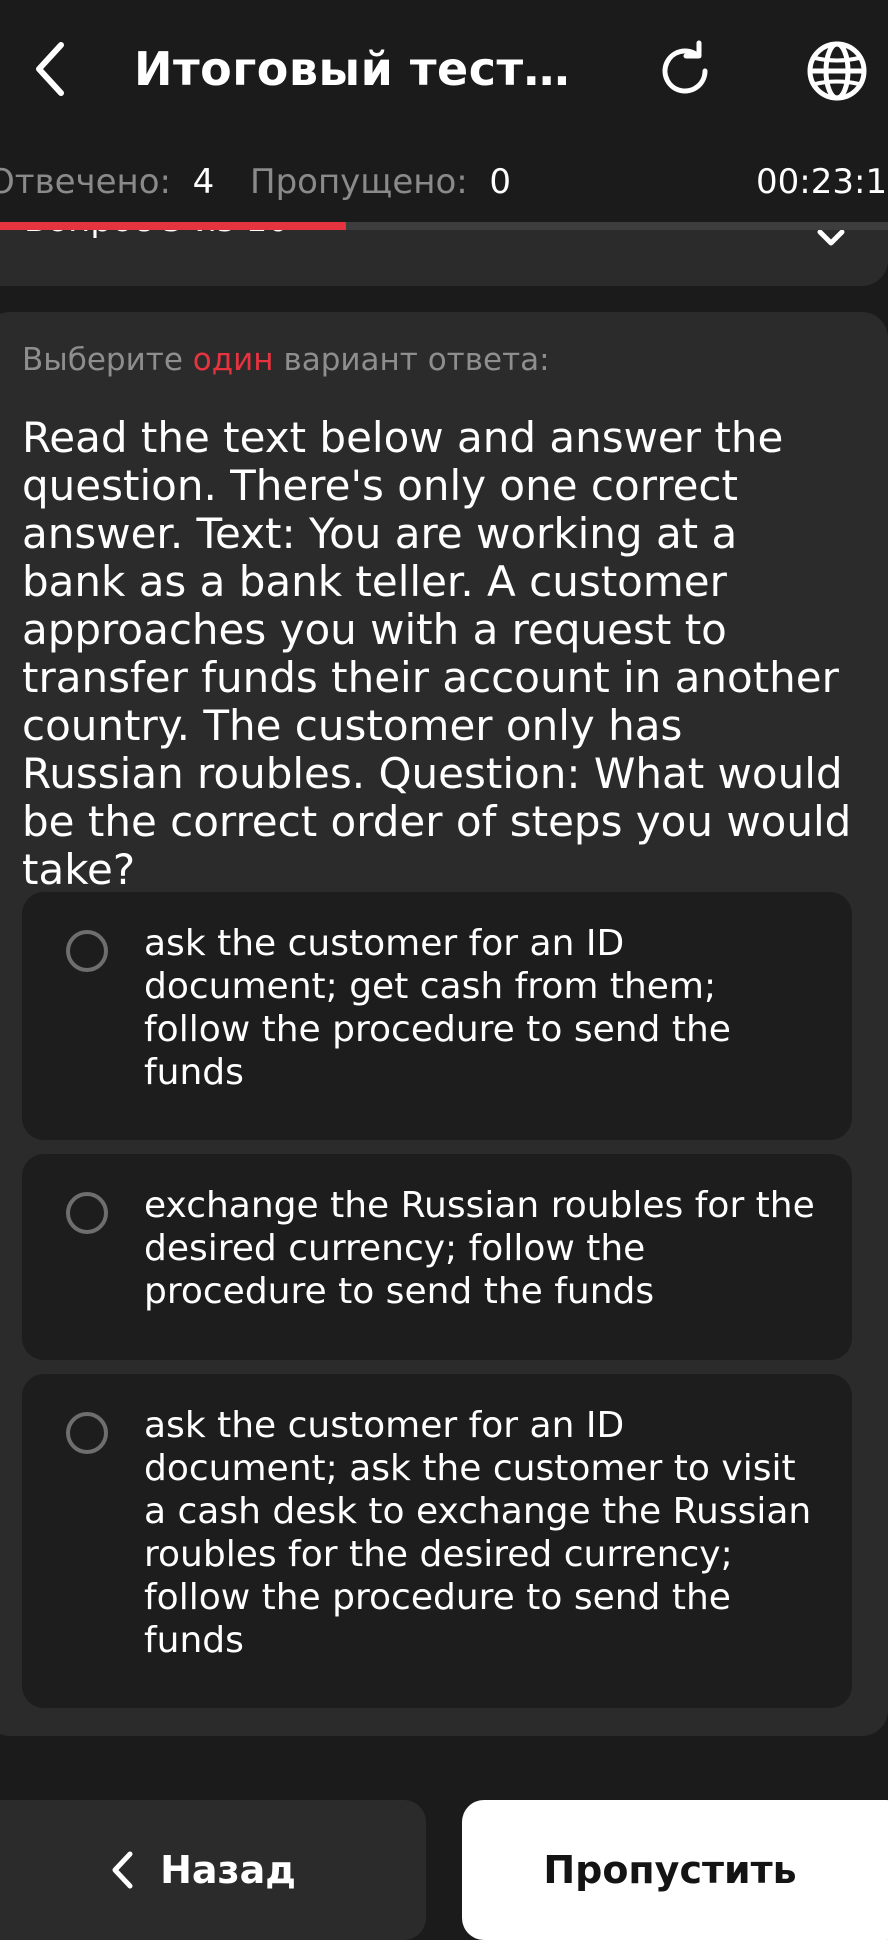 The width and height of the screenshot is (888, 1940). What do you see at coordinates (670, 1870) in the screenshot?
I see `skip-button-label: Пропустить` at bounding box center [670, 1870].